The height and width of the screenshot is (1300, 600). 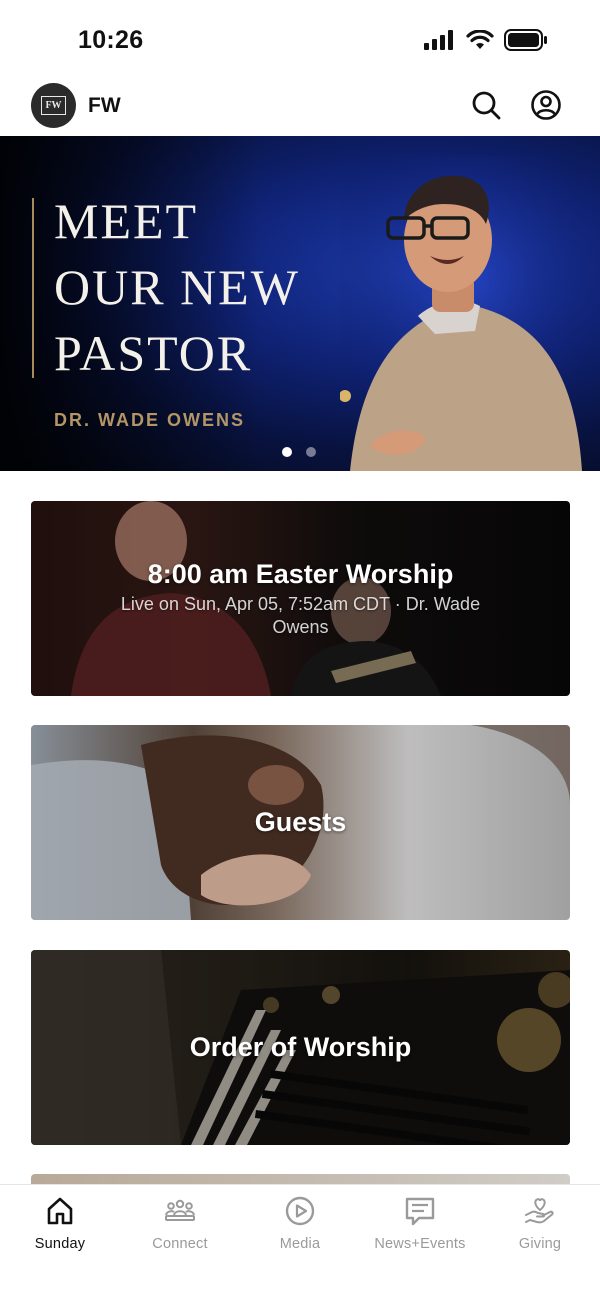 I want to click on hero-title-line: OUR NEW, so click(x=177, y=287).